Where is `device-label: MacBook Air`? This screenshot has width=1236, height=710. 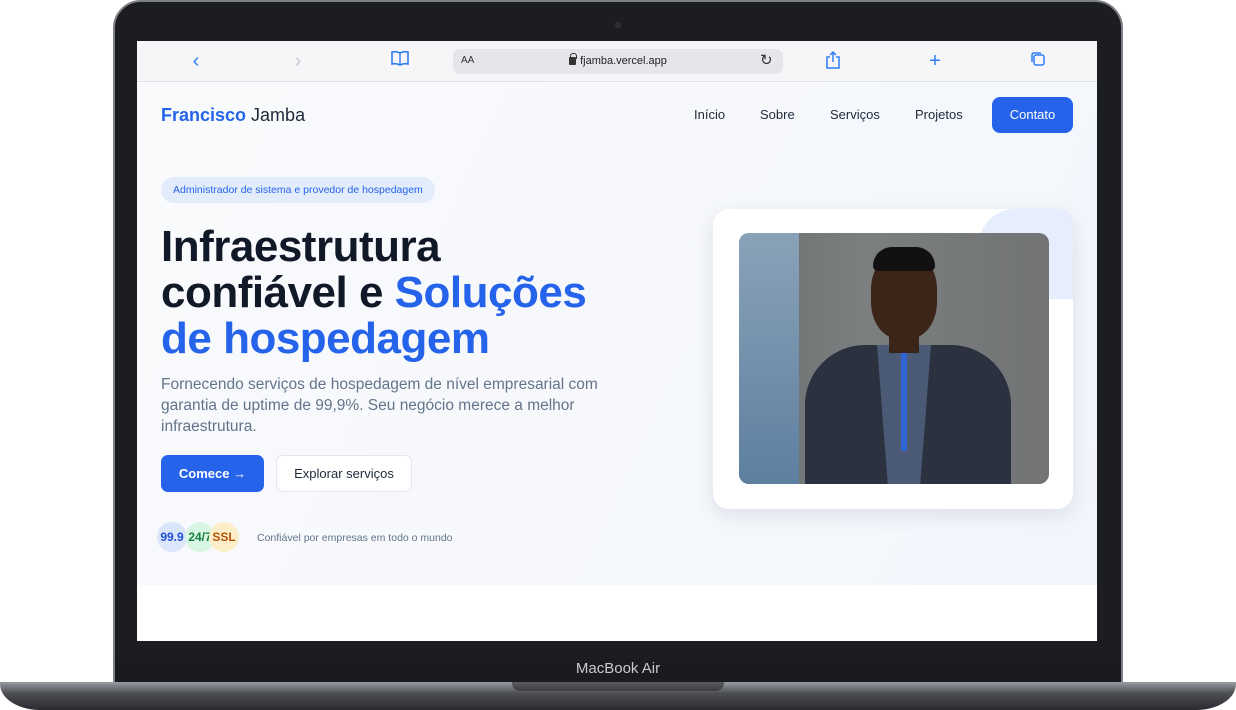
device-label: MacBook Air is located at coordinates (618, 668).